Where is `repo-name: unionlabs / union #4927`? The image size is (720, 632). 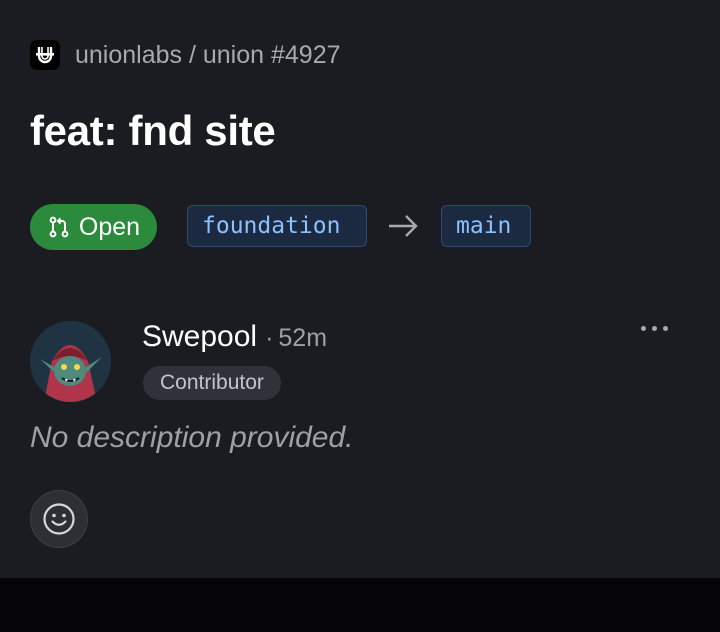
repo-name: unionlabs / union #4927 is located at coordinates (208, 55).